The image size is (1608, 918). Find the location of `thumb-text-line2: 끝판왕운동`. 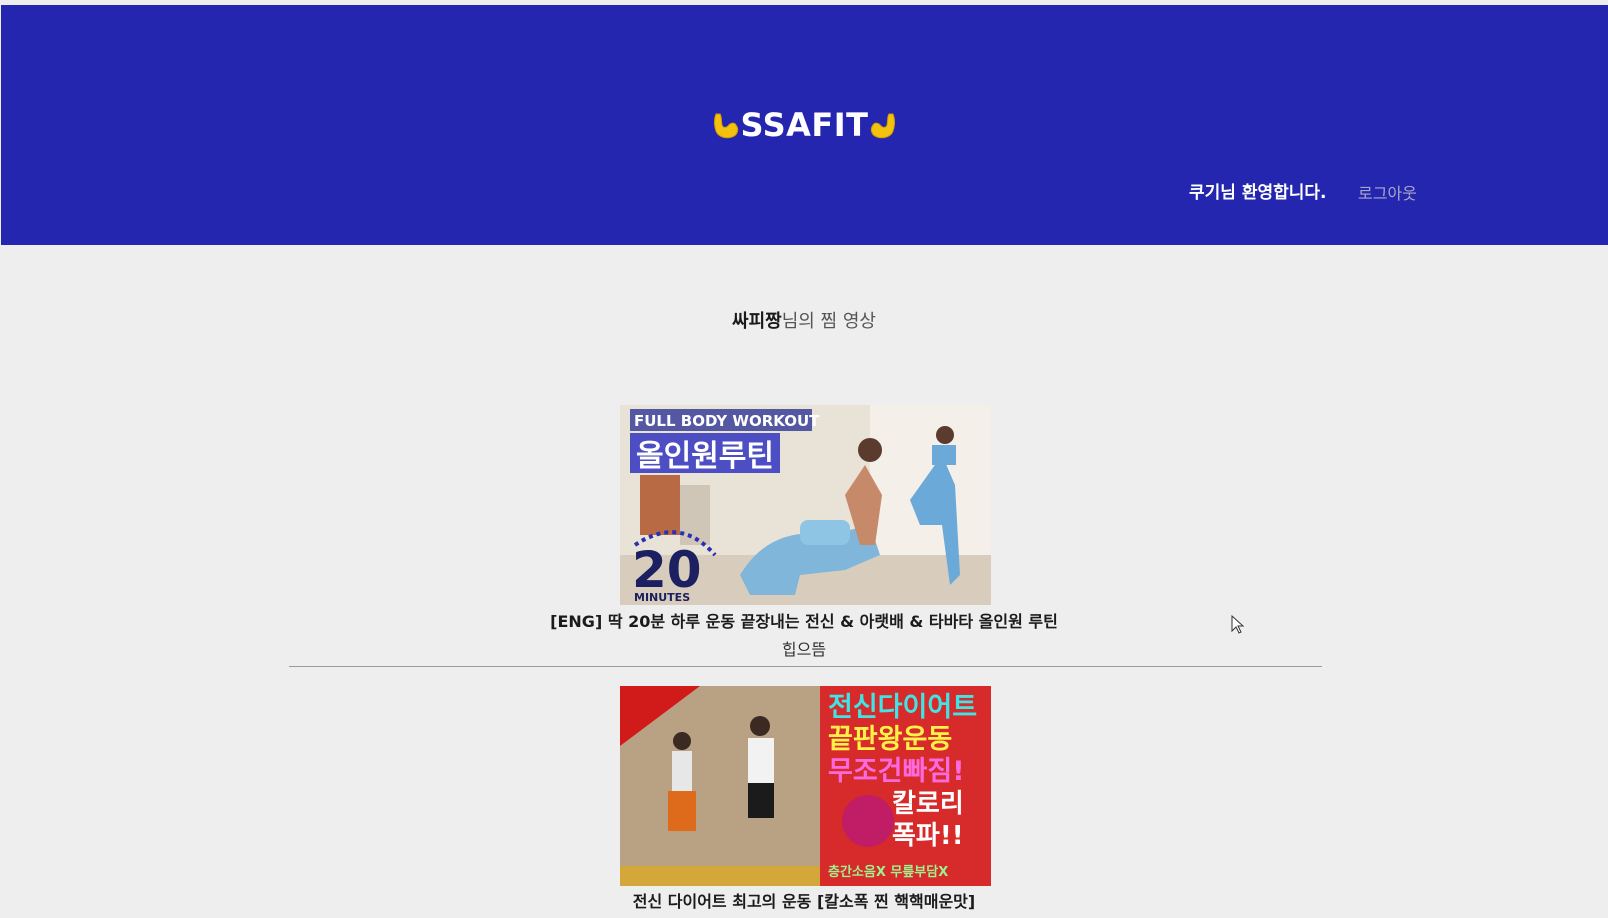

thumb-text-line2: 끝판왕운동 is located at coordinates (890, 739).